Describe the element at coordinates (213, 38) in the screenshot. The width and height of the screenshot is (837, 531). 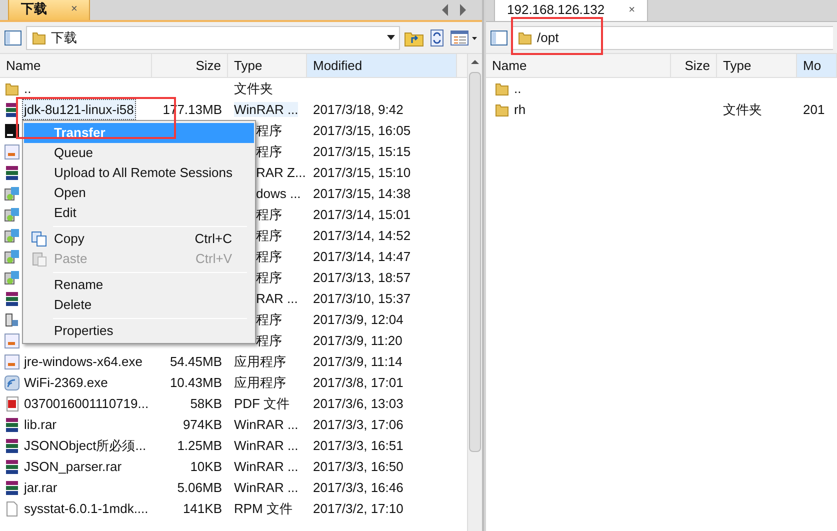
I see `path-field: 下载` at that location.